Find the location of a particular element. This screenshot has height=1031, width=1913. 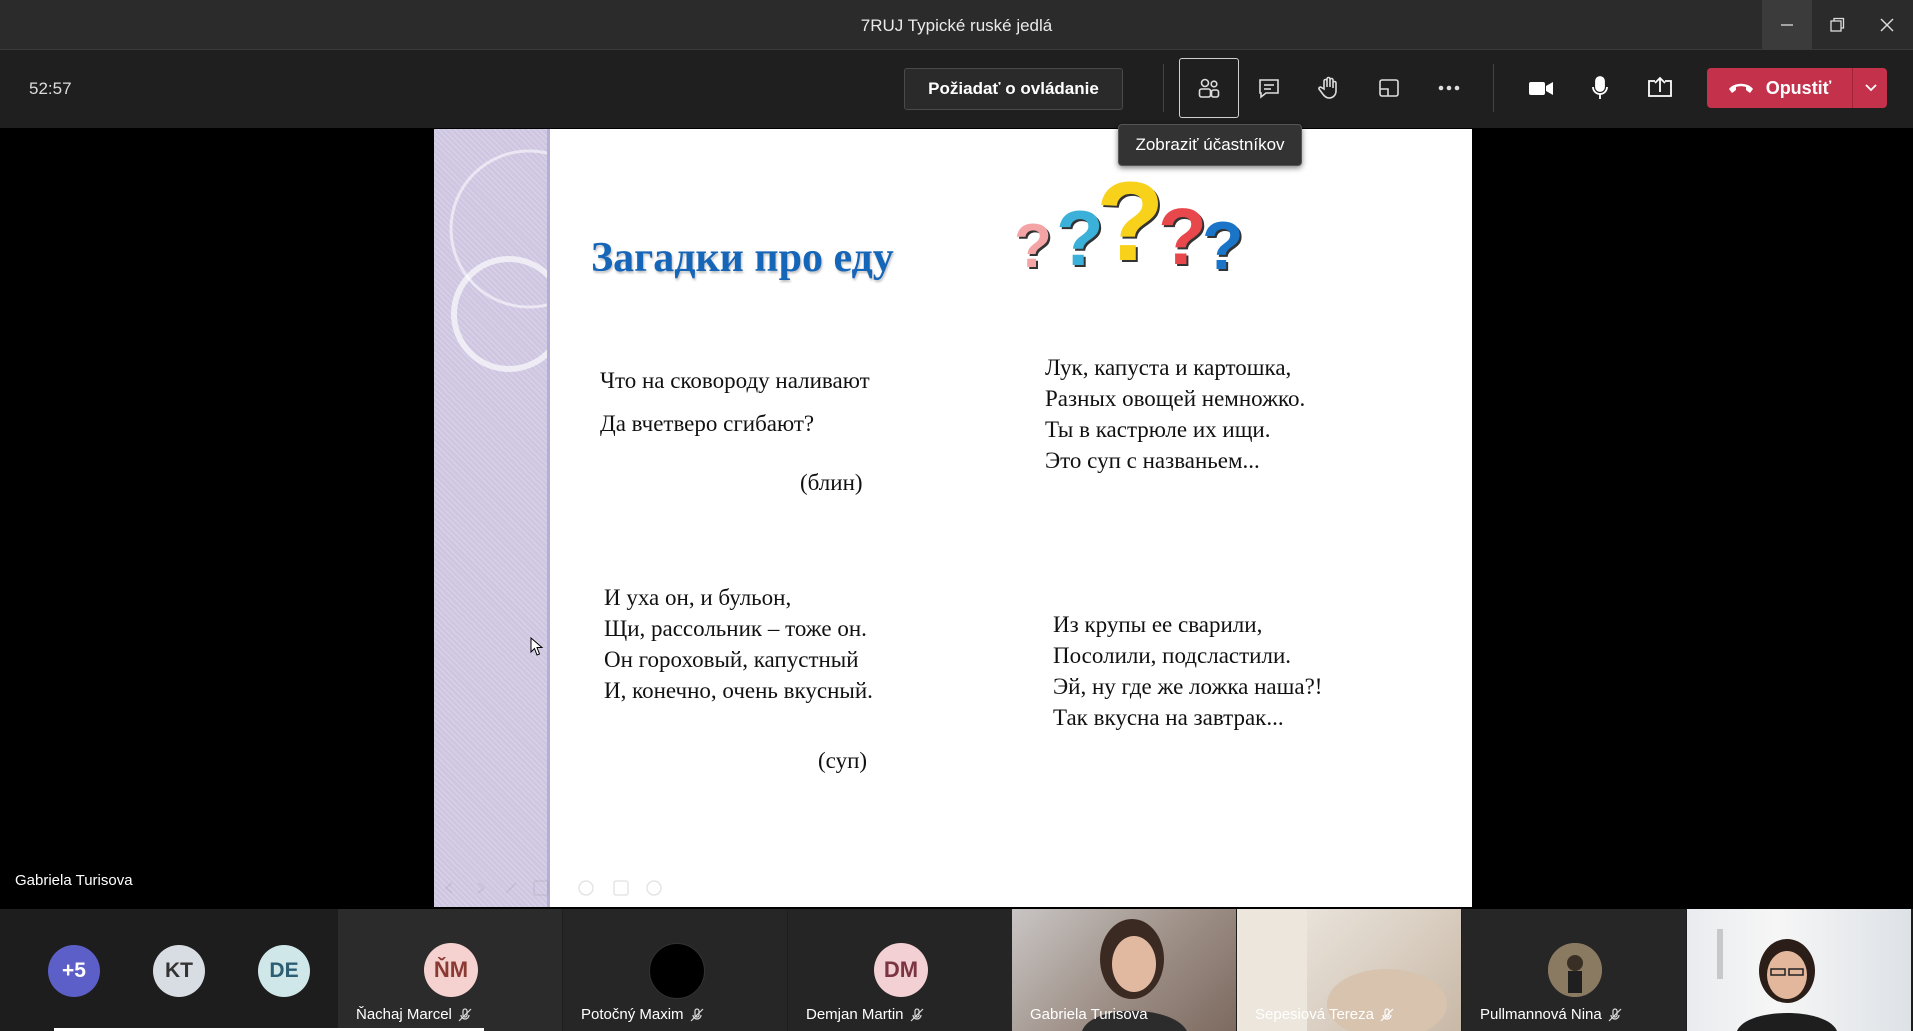

leave-label: Opustiť is located at coordinates (1798, 87).